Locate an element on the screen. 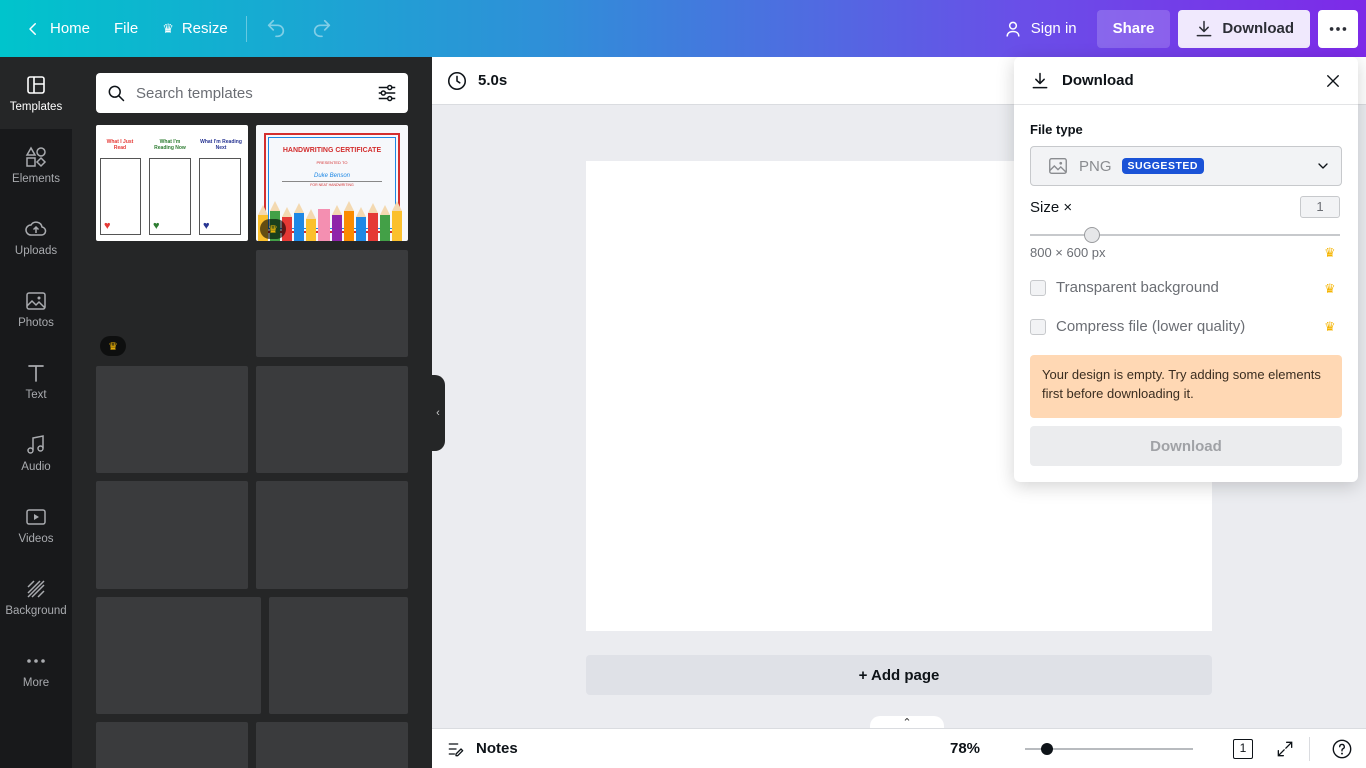 Image resolution: width=1366 pixels, height=768 pixels. transparent-background-label: Transparent background is located at coordinates (1137, 287).